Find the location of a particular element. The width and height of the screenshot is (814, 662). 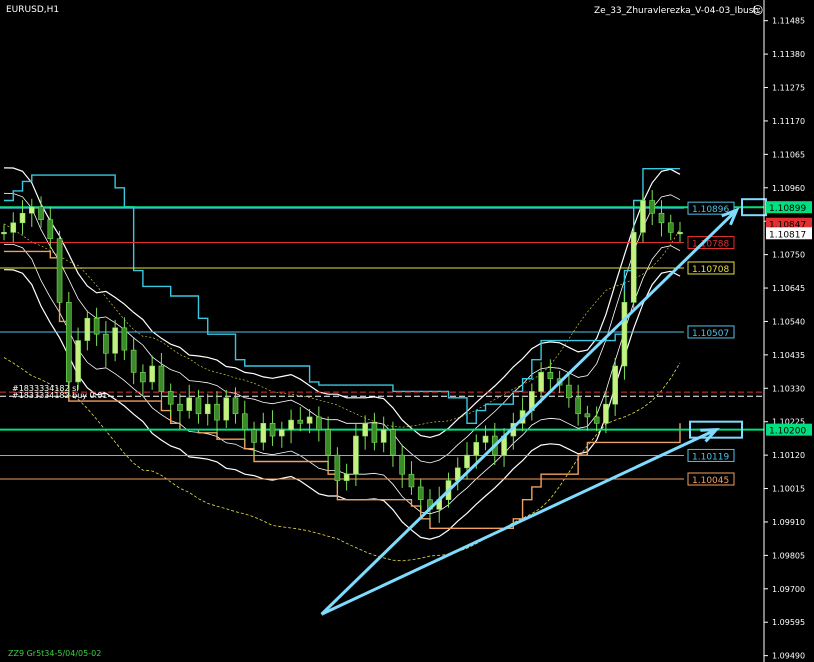

axis-tick-label: 1.11485 is located at coordinates (788, 21).